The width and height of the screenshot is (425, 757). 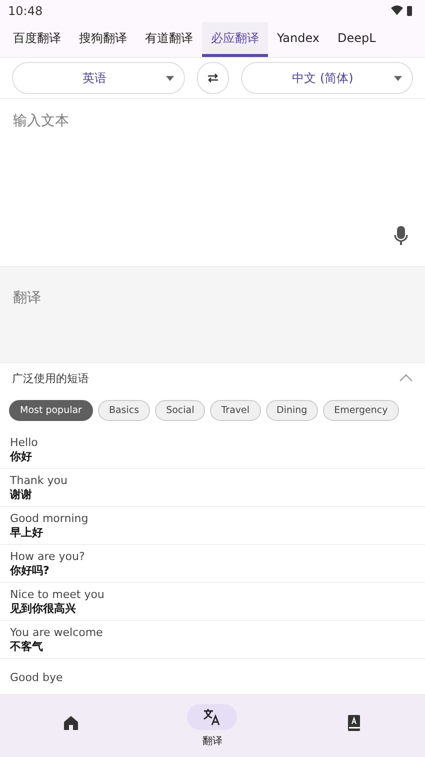 I want to click on tab: DeepL, so click(x=356, y=39).